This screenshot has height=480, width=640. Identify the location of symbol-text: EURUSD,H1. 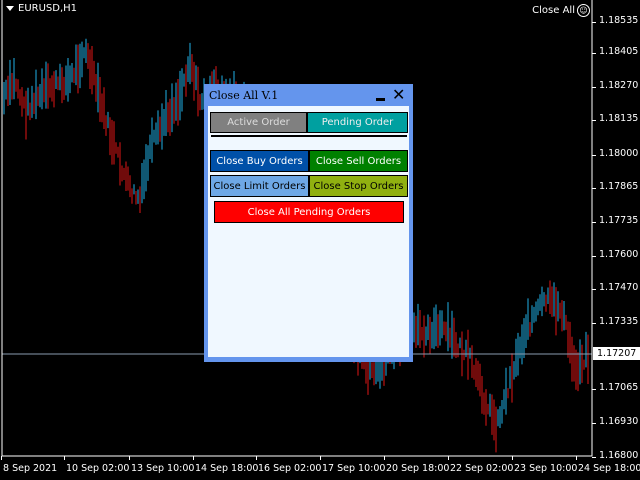
(48, 8).